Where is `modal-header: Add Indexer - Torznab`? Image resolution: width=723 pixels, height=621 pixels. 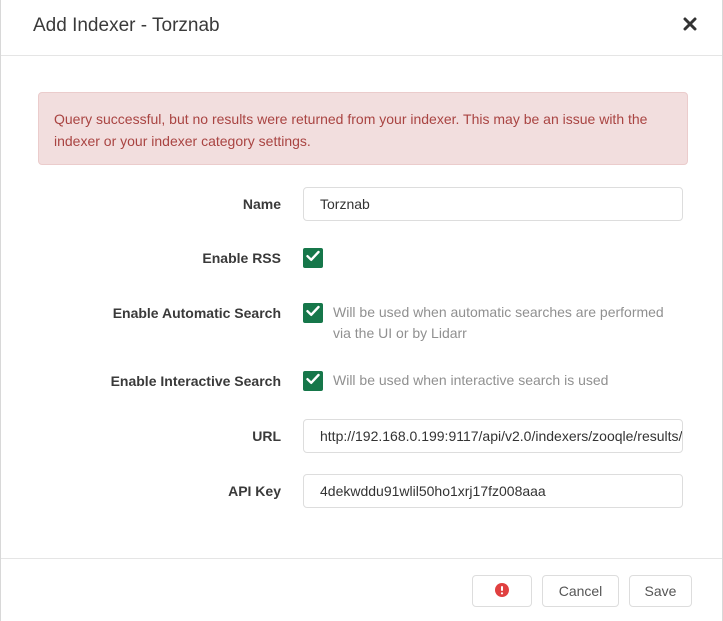 modal-header: Add Indexer - Torznab is located at coordinates (361, 28).